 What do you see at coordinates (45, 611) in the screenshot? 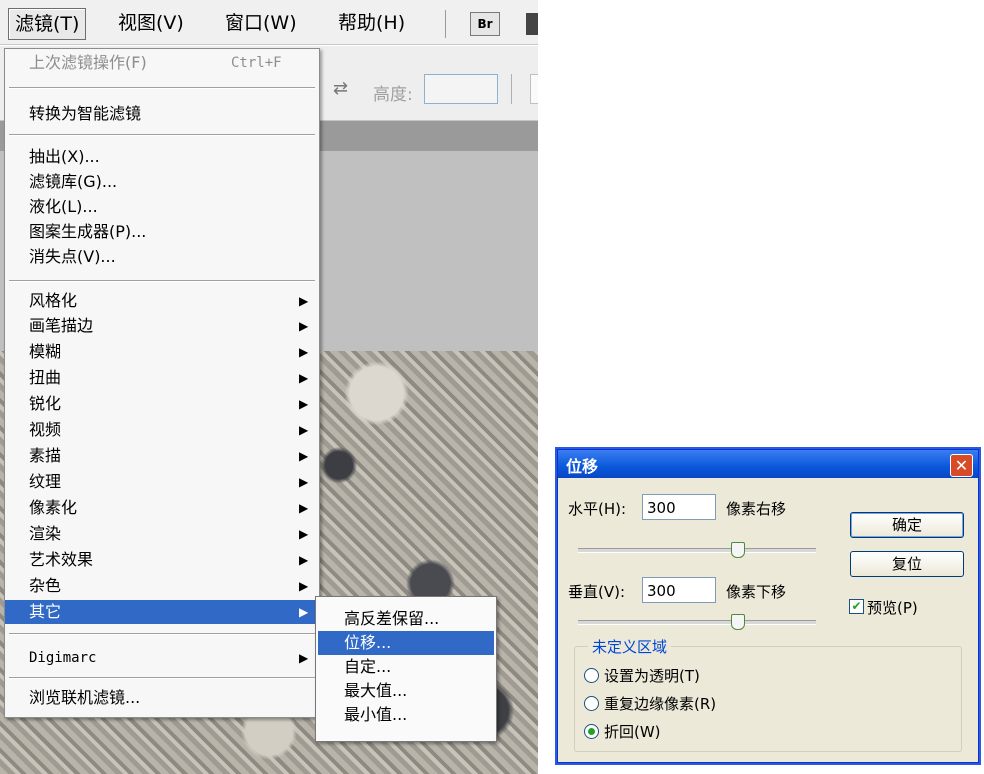
I see `menu-item-label: 其它` at bounding box center [45, 611].